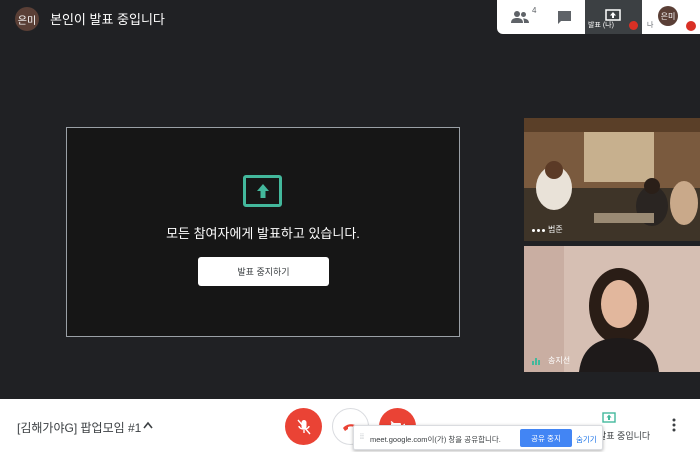  Describe the element at coordinates (263, 271) in the screenshot. I see `stop-presenting-button: 발표 중지하기` at that location.